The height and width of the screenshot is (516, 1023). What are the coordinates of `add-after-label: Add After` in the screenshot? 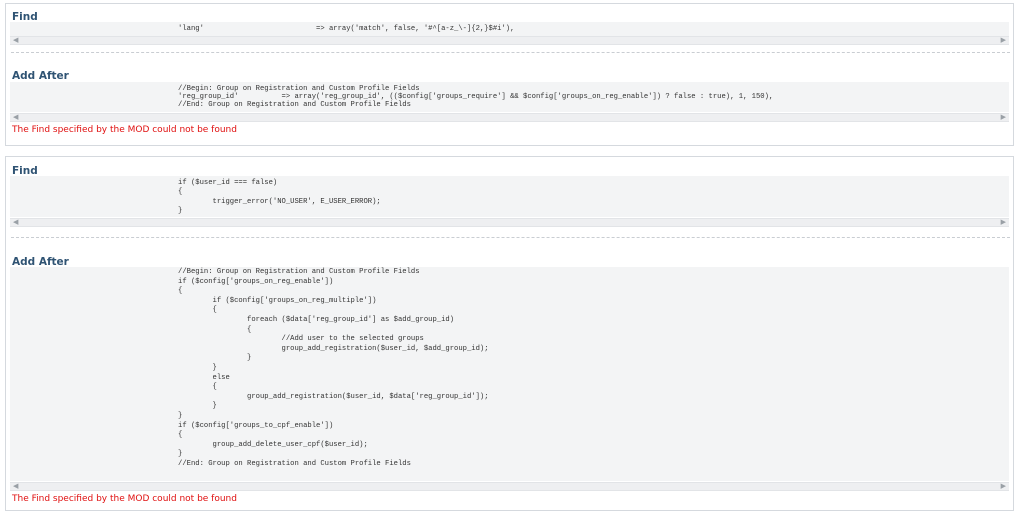 It's located at (40, 76).